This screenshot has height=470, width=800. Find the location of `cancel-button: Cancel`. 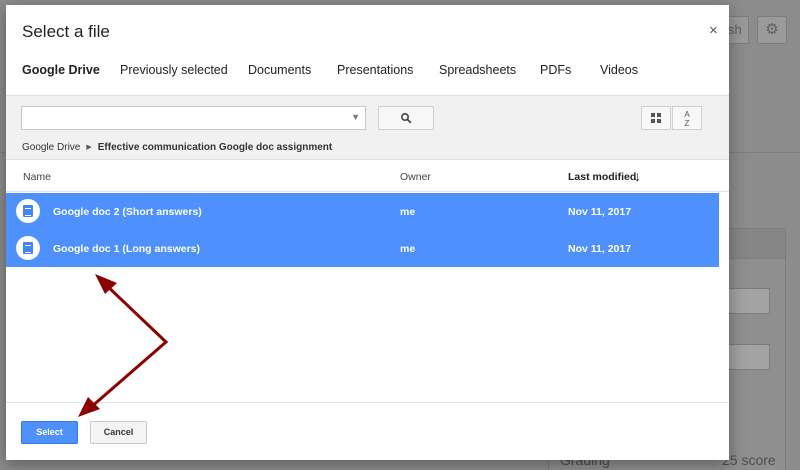

cancel-button: Cancel is located at coordinates (118, 432).